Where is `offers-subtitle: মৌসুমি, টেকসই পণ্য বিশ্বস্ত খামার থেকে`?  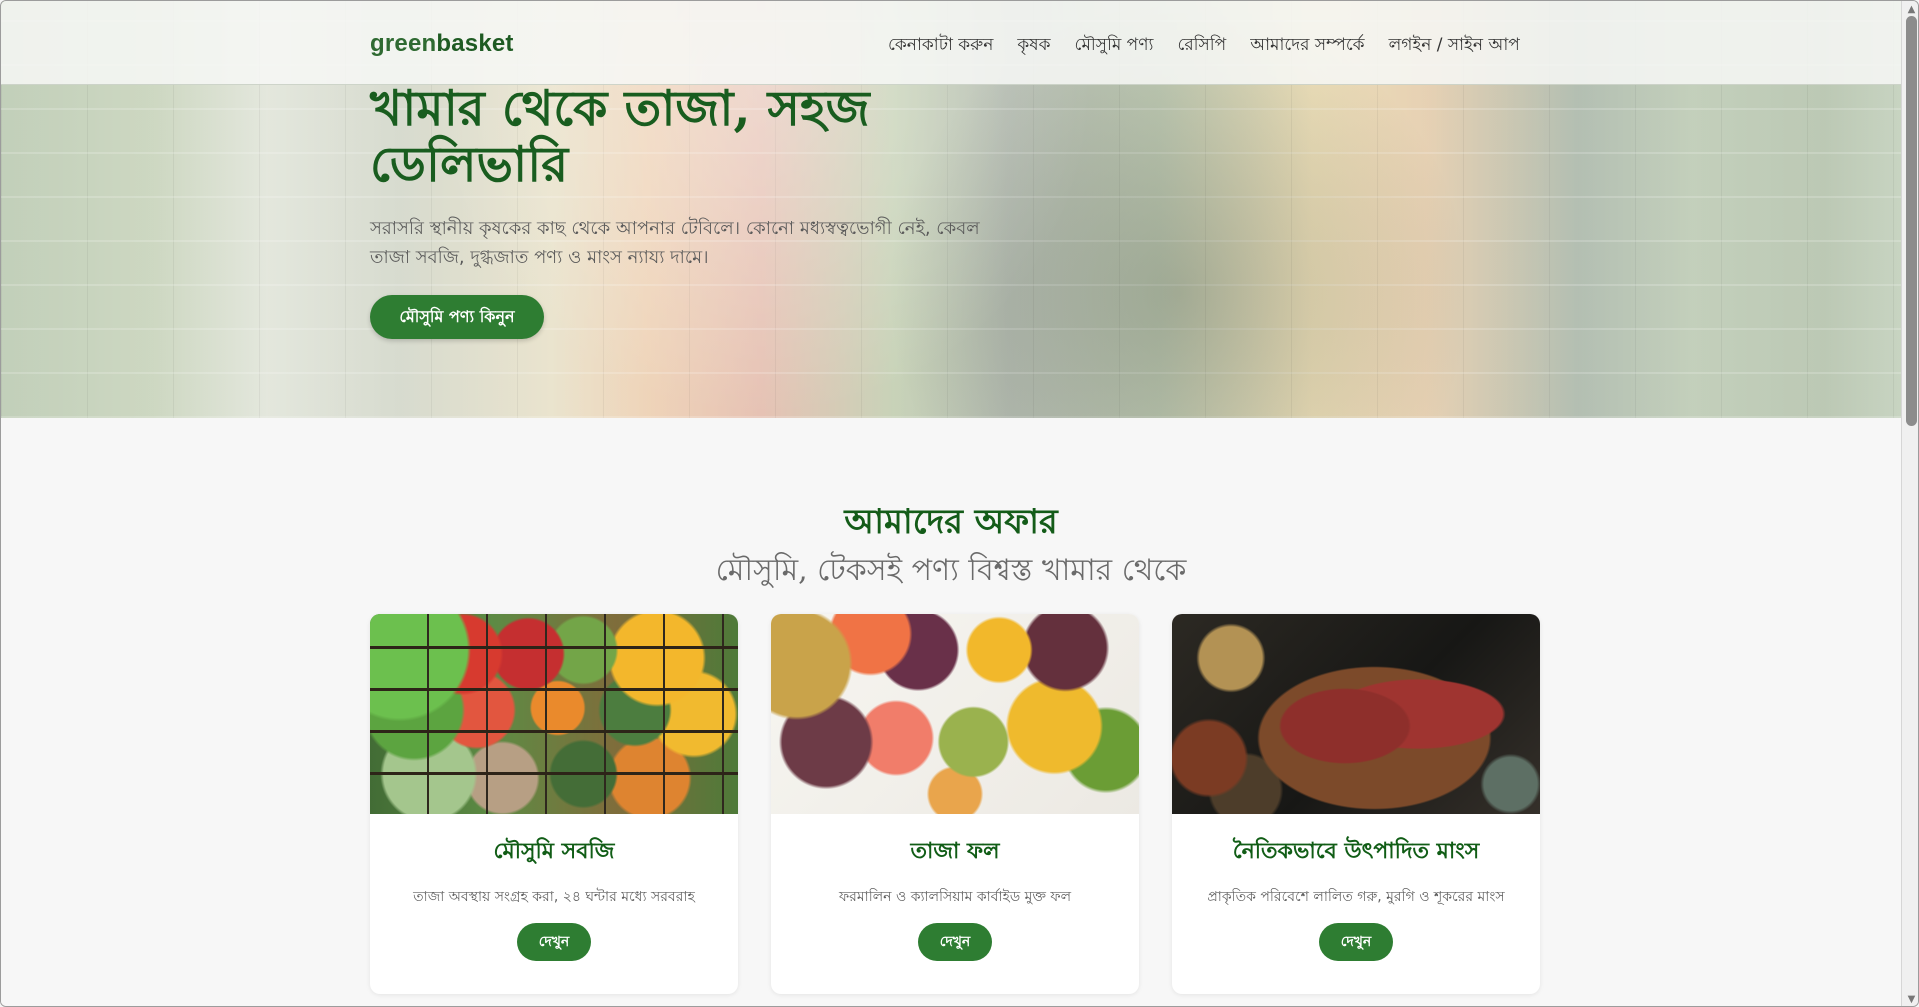 offers-subtitle: মৌসুমি, টেকসই পণ্য বিশ্বস্ত খামার থেকে is located at coordinates (951, 570).